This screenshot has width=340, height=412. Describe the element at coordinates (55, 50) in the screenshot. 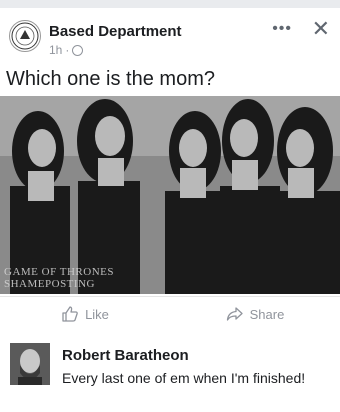

I see `post-time: 1h` at that location.